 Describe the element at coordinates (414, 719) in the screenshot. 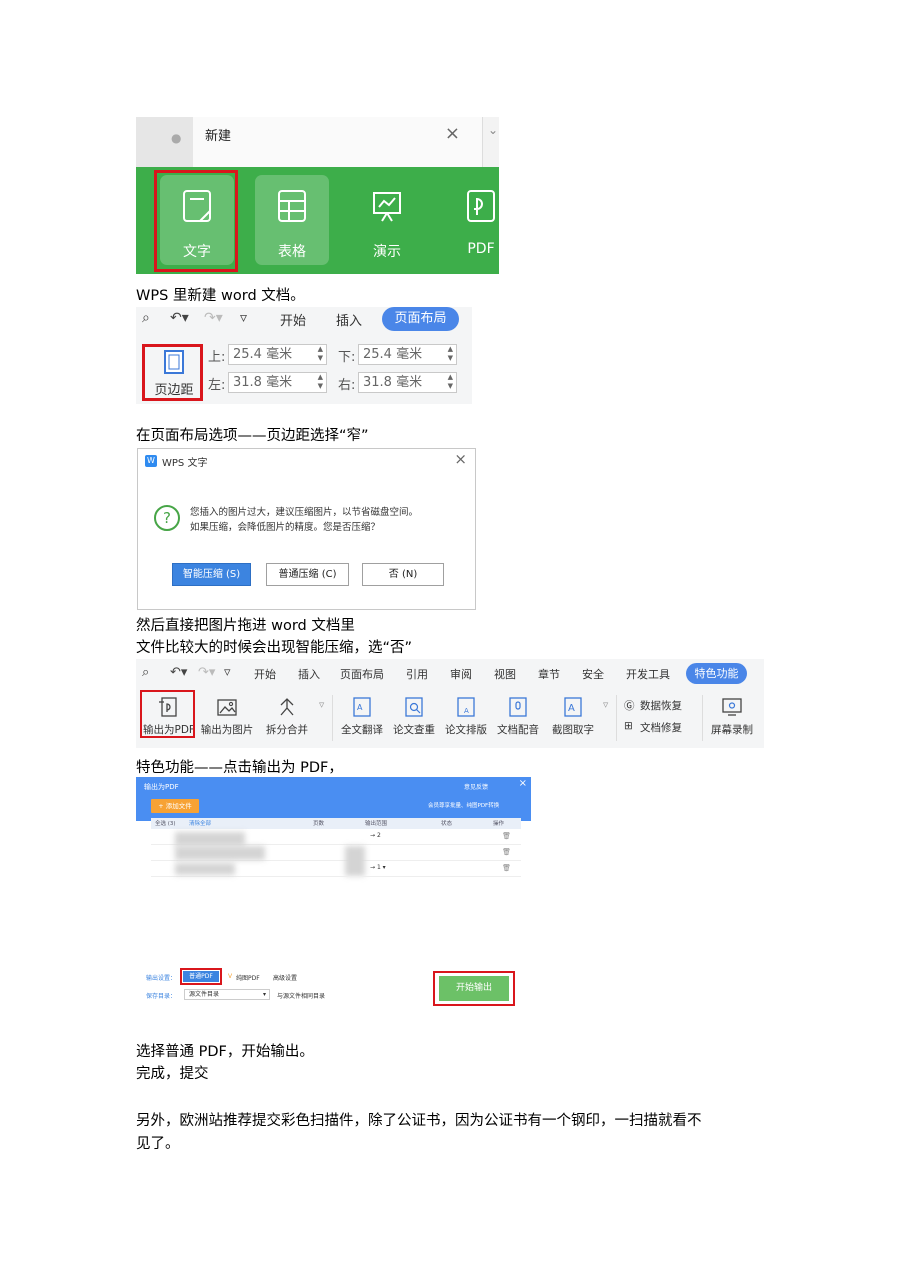

I see `plagiarism-check-button: 论文查重` at that location.